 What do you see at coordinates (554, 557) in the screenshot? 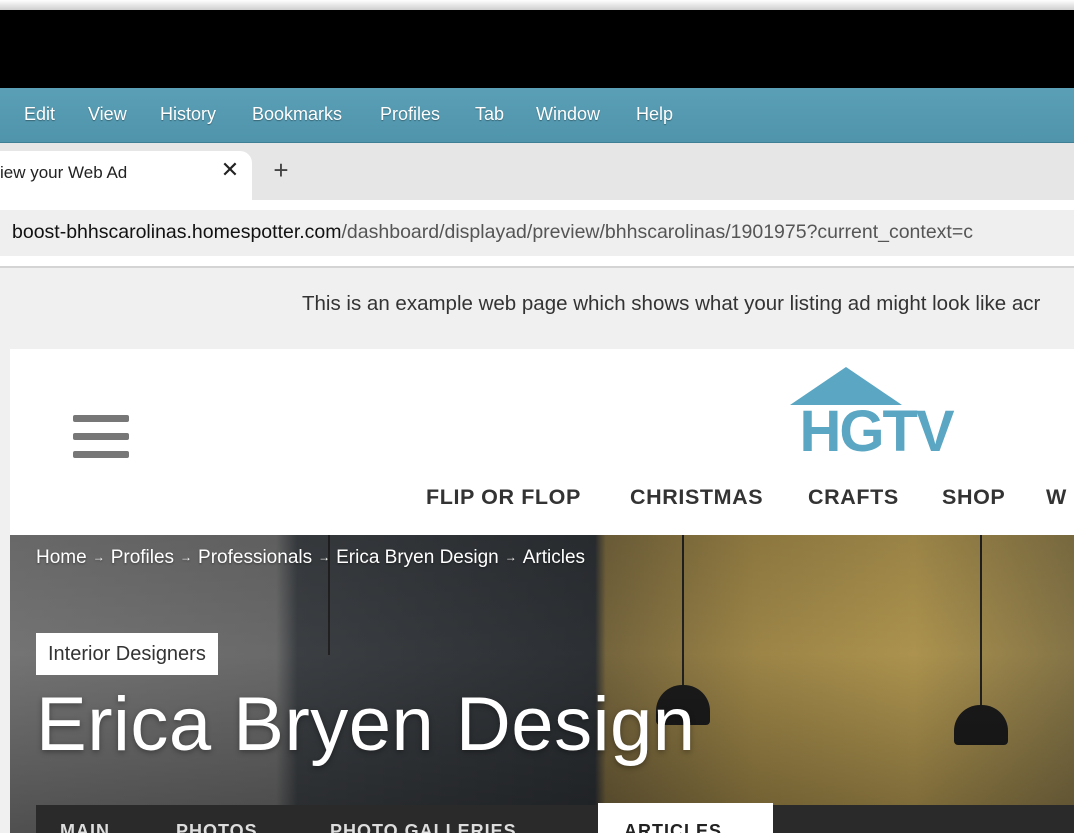
I see `breadcrumb-articles: Articles` at bounding box center [554, 557].